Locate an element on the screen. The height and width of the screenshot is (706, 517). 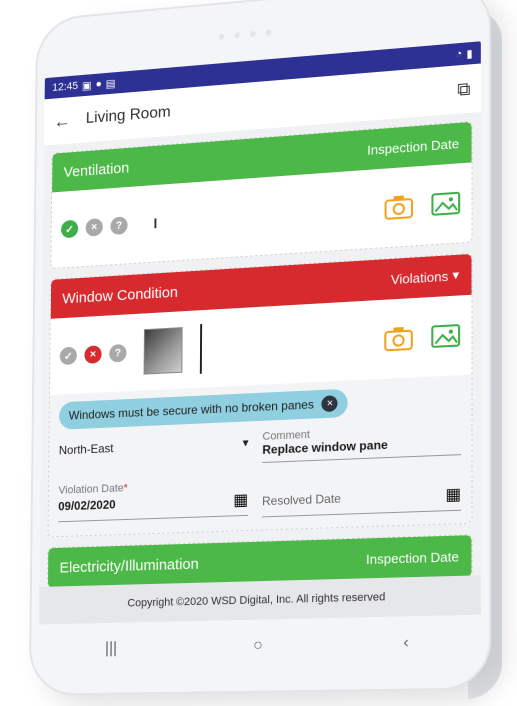
back-arrow-icon: ← is located at coordinates (62, 121).